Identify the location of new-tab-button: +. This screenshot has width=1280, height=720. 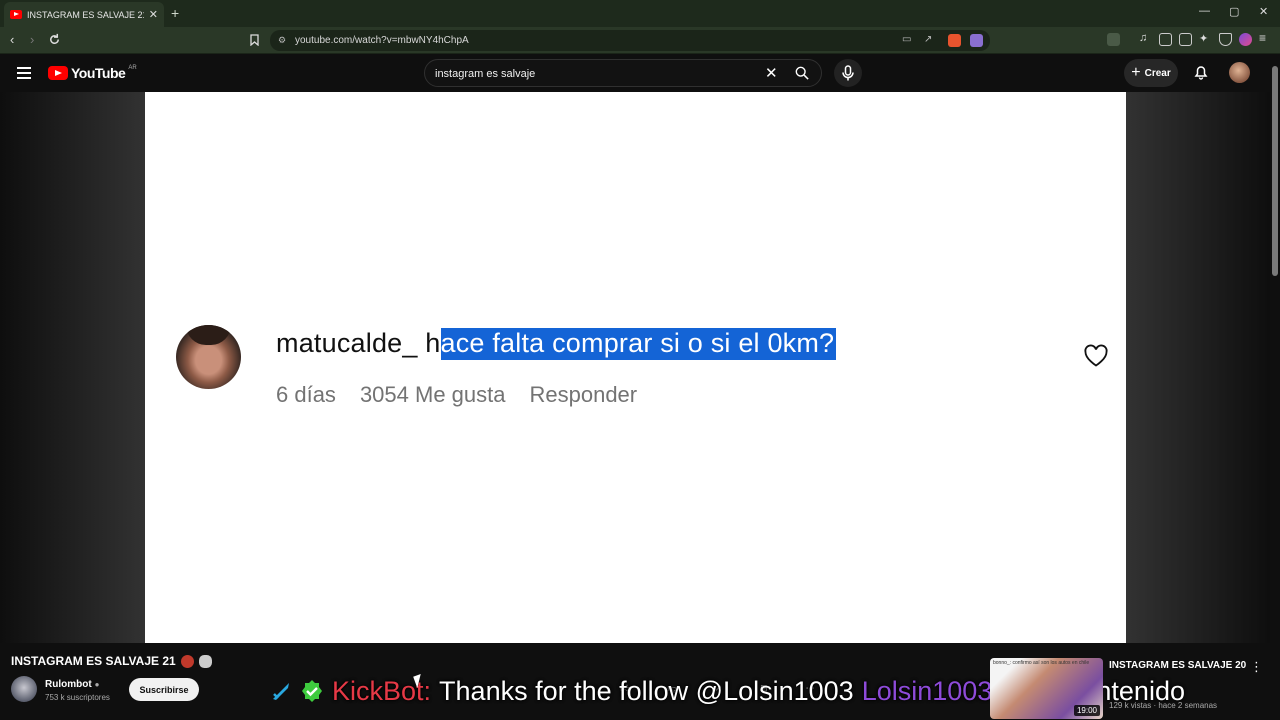
(175, 13).